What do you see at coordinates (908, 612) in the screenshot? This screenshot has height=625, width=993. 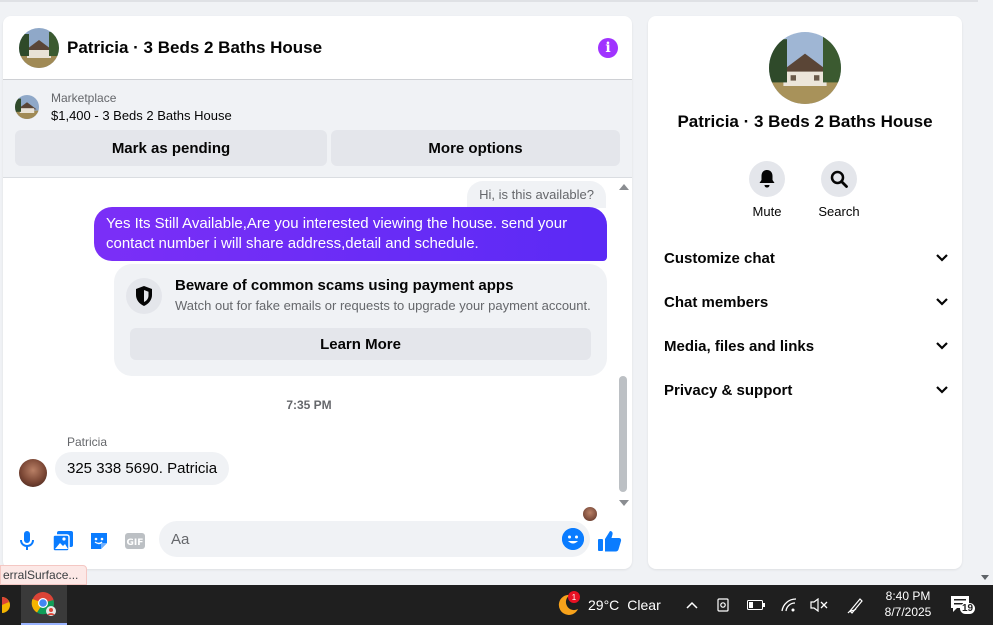 I see `clock-date: 8/7/2025` at bounding box center [908, 612].